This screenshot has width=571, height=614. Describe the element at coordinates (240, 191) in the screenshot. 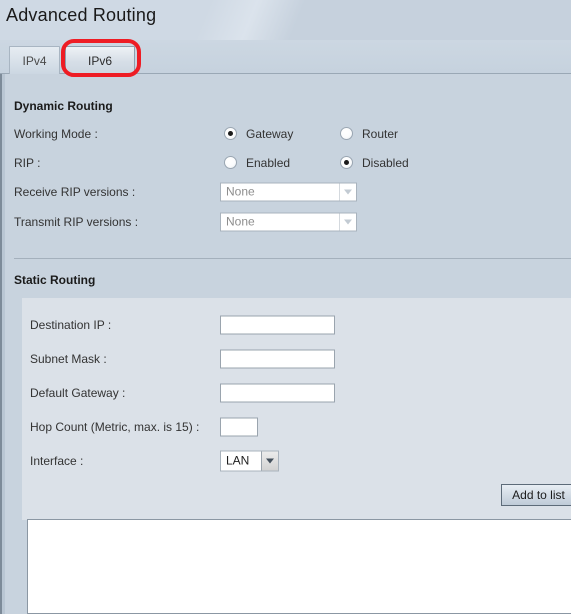

I see `select-receive-rip-versions-value: None` at that location.